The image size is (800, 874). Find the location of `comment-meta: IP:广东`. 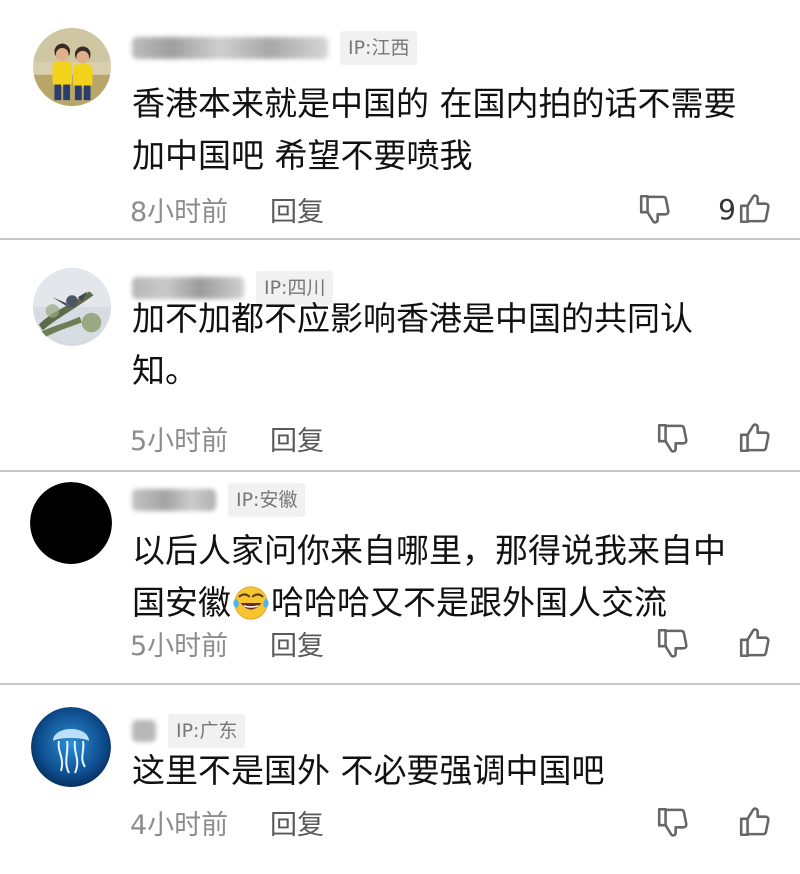

comment-meta: IP:广东 is located at coordinates (189, 731).